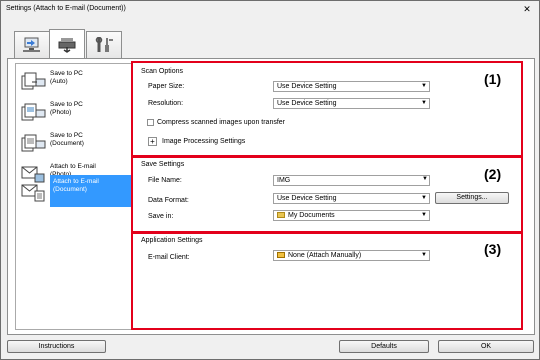 Image resolution: width=540 pixels, height=360 pixels. I want to click on file-name-combo: IMG ▼, so click(351, 180).